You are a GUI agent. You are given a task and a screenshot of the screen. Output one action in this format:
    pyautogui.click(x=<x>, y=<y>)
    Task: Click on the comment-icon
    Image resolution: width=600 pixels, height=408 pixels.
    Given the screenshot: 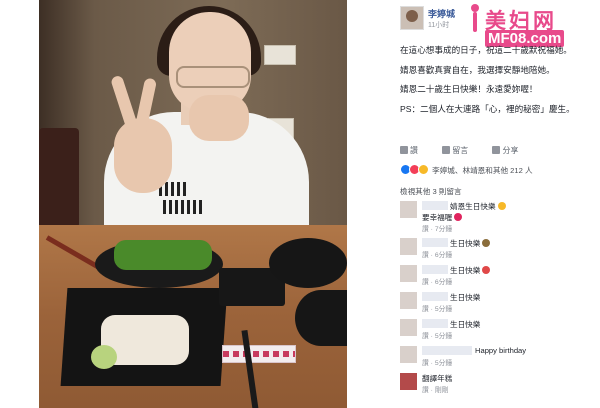 What is the action you would take?
    pyautogui.click(x=446, y=150)
    